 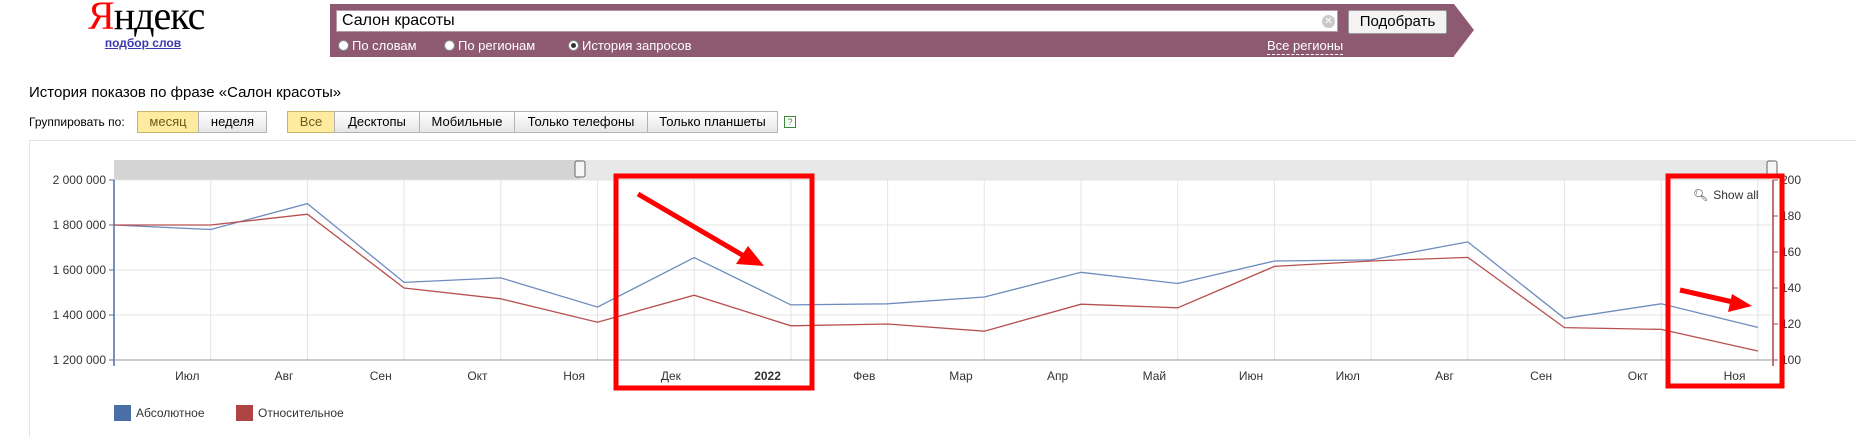 What do you see at coordinates (1706, 296) in the screenshot?
I see `annotation-arrow-line` at bounding box center [1706, 296].